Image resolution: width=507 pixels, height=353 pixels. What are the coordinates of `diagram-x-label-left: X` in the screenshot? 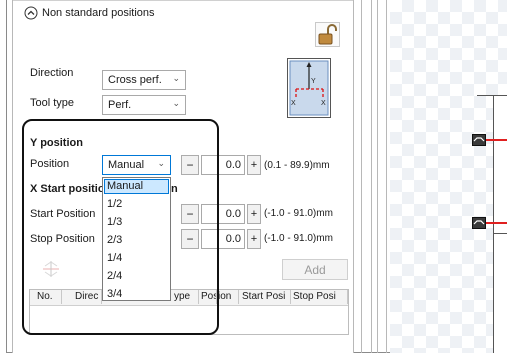 It's located at (293, 103).